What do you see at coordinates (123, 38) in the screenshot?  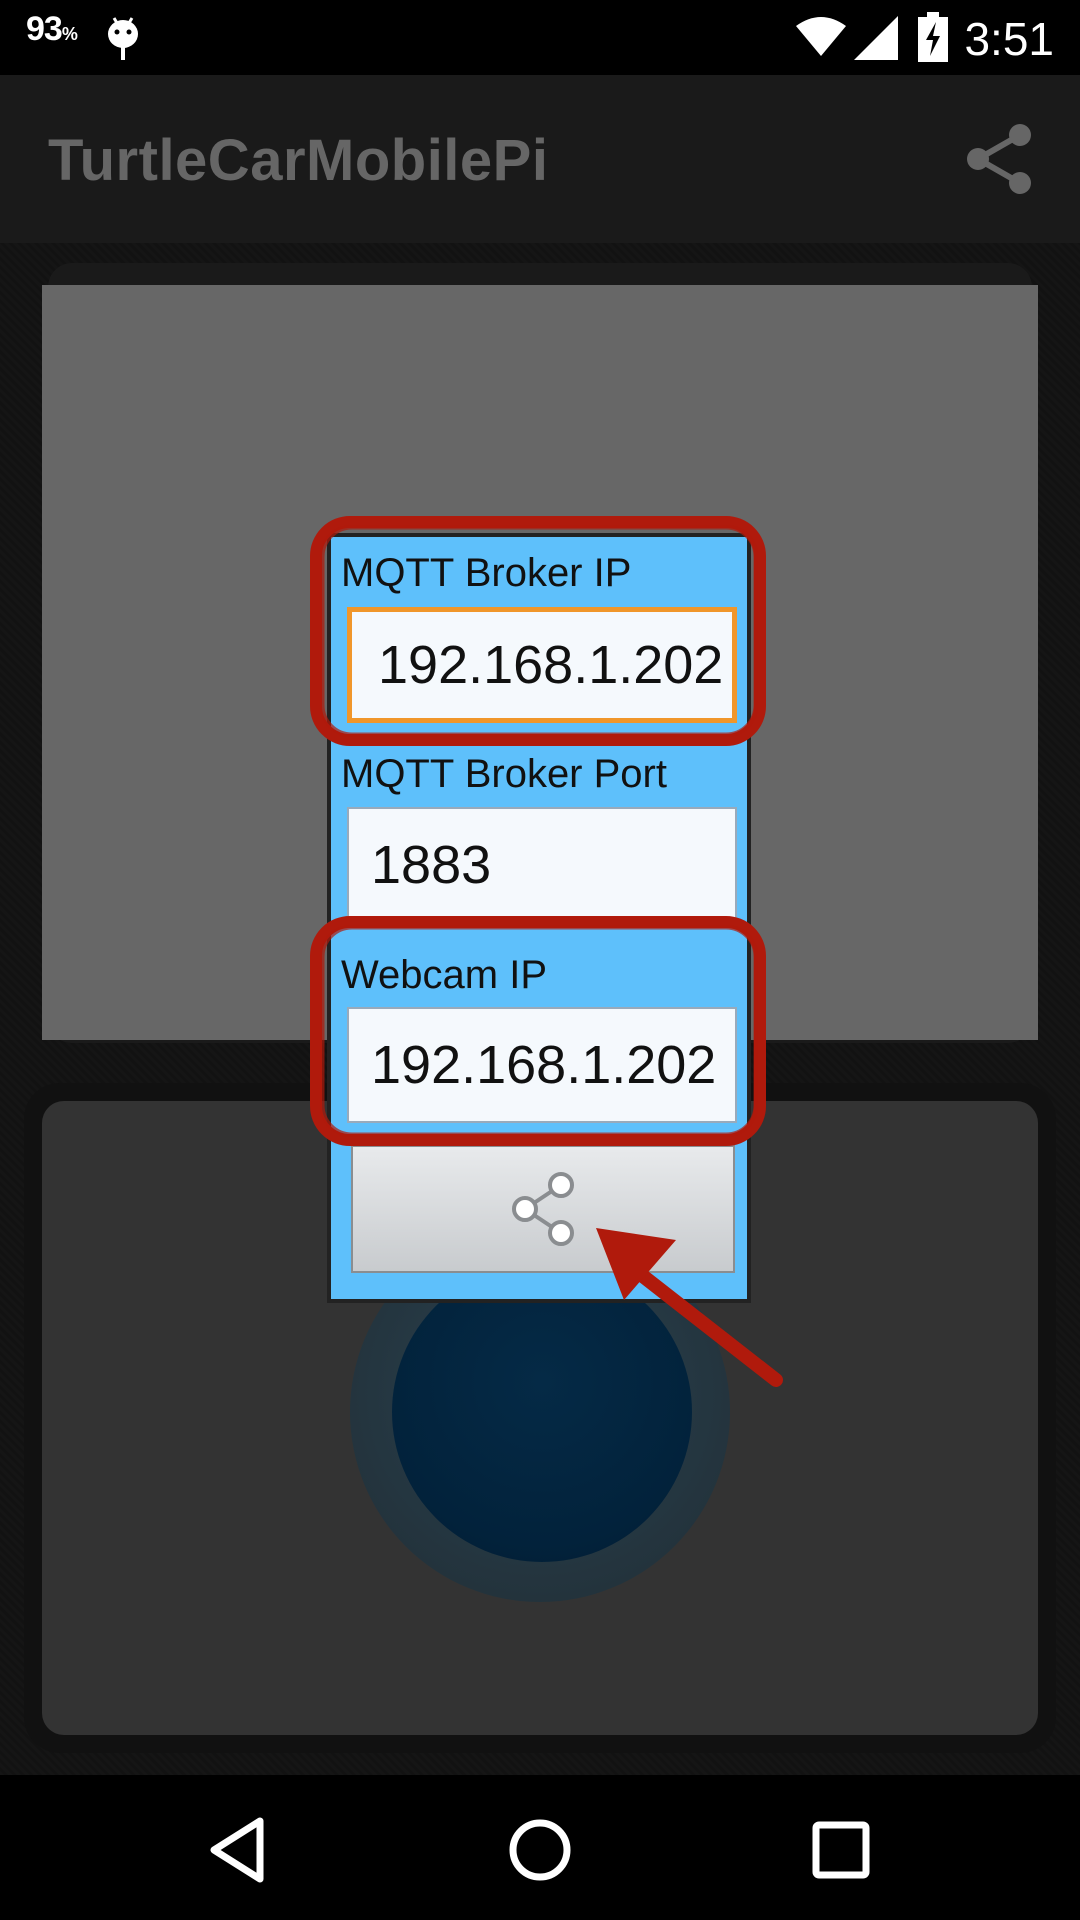 I see `android-debug-icon` at bounding box center [123, 38].